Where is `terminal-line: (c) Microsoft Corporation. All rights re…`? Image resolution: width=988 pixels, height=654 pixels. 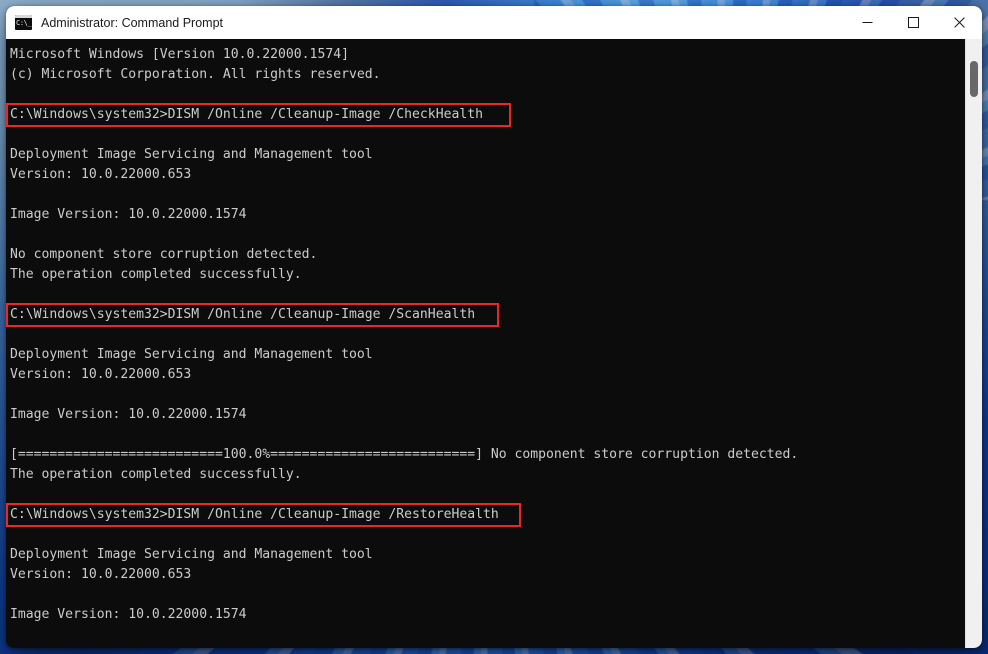 terminal-line: (c) Microsoft Corporation. All rights re… is located at coordinates (487, 75).